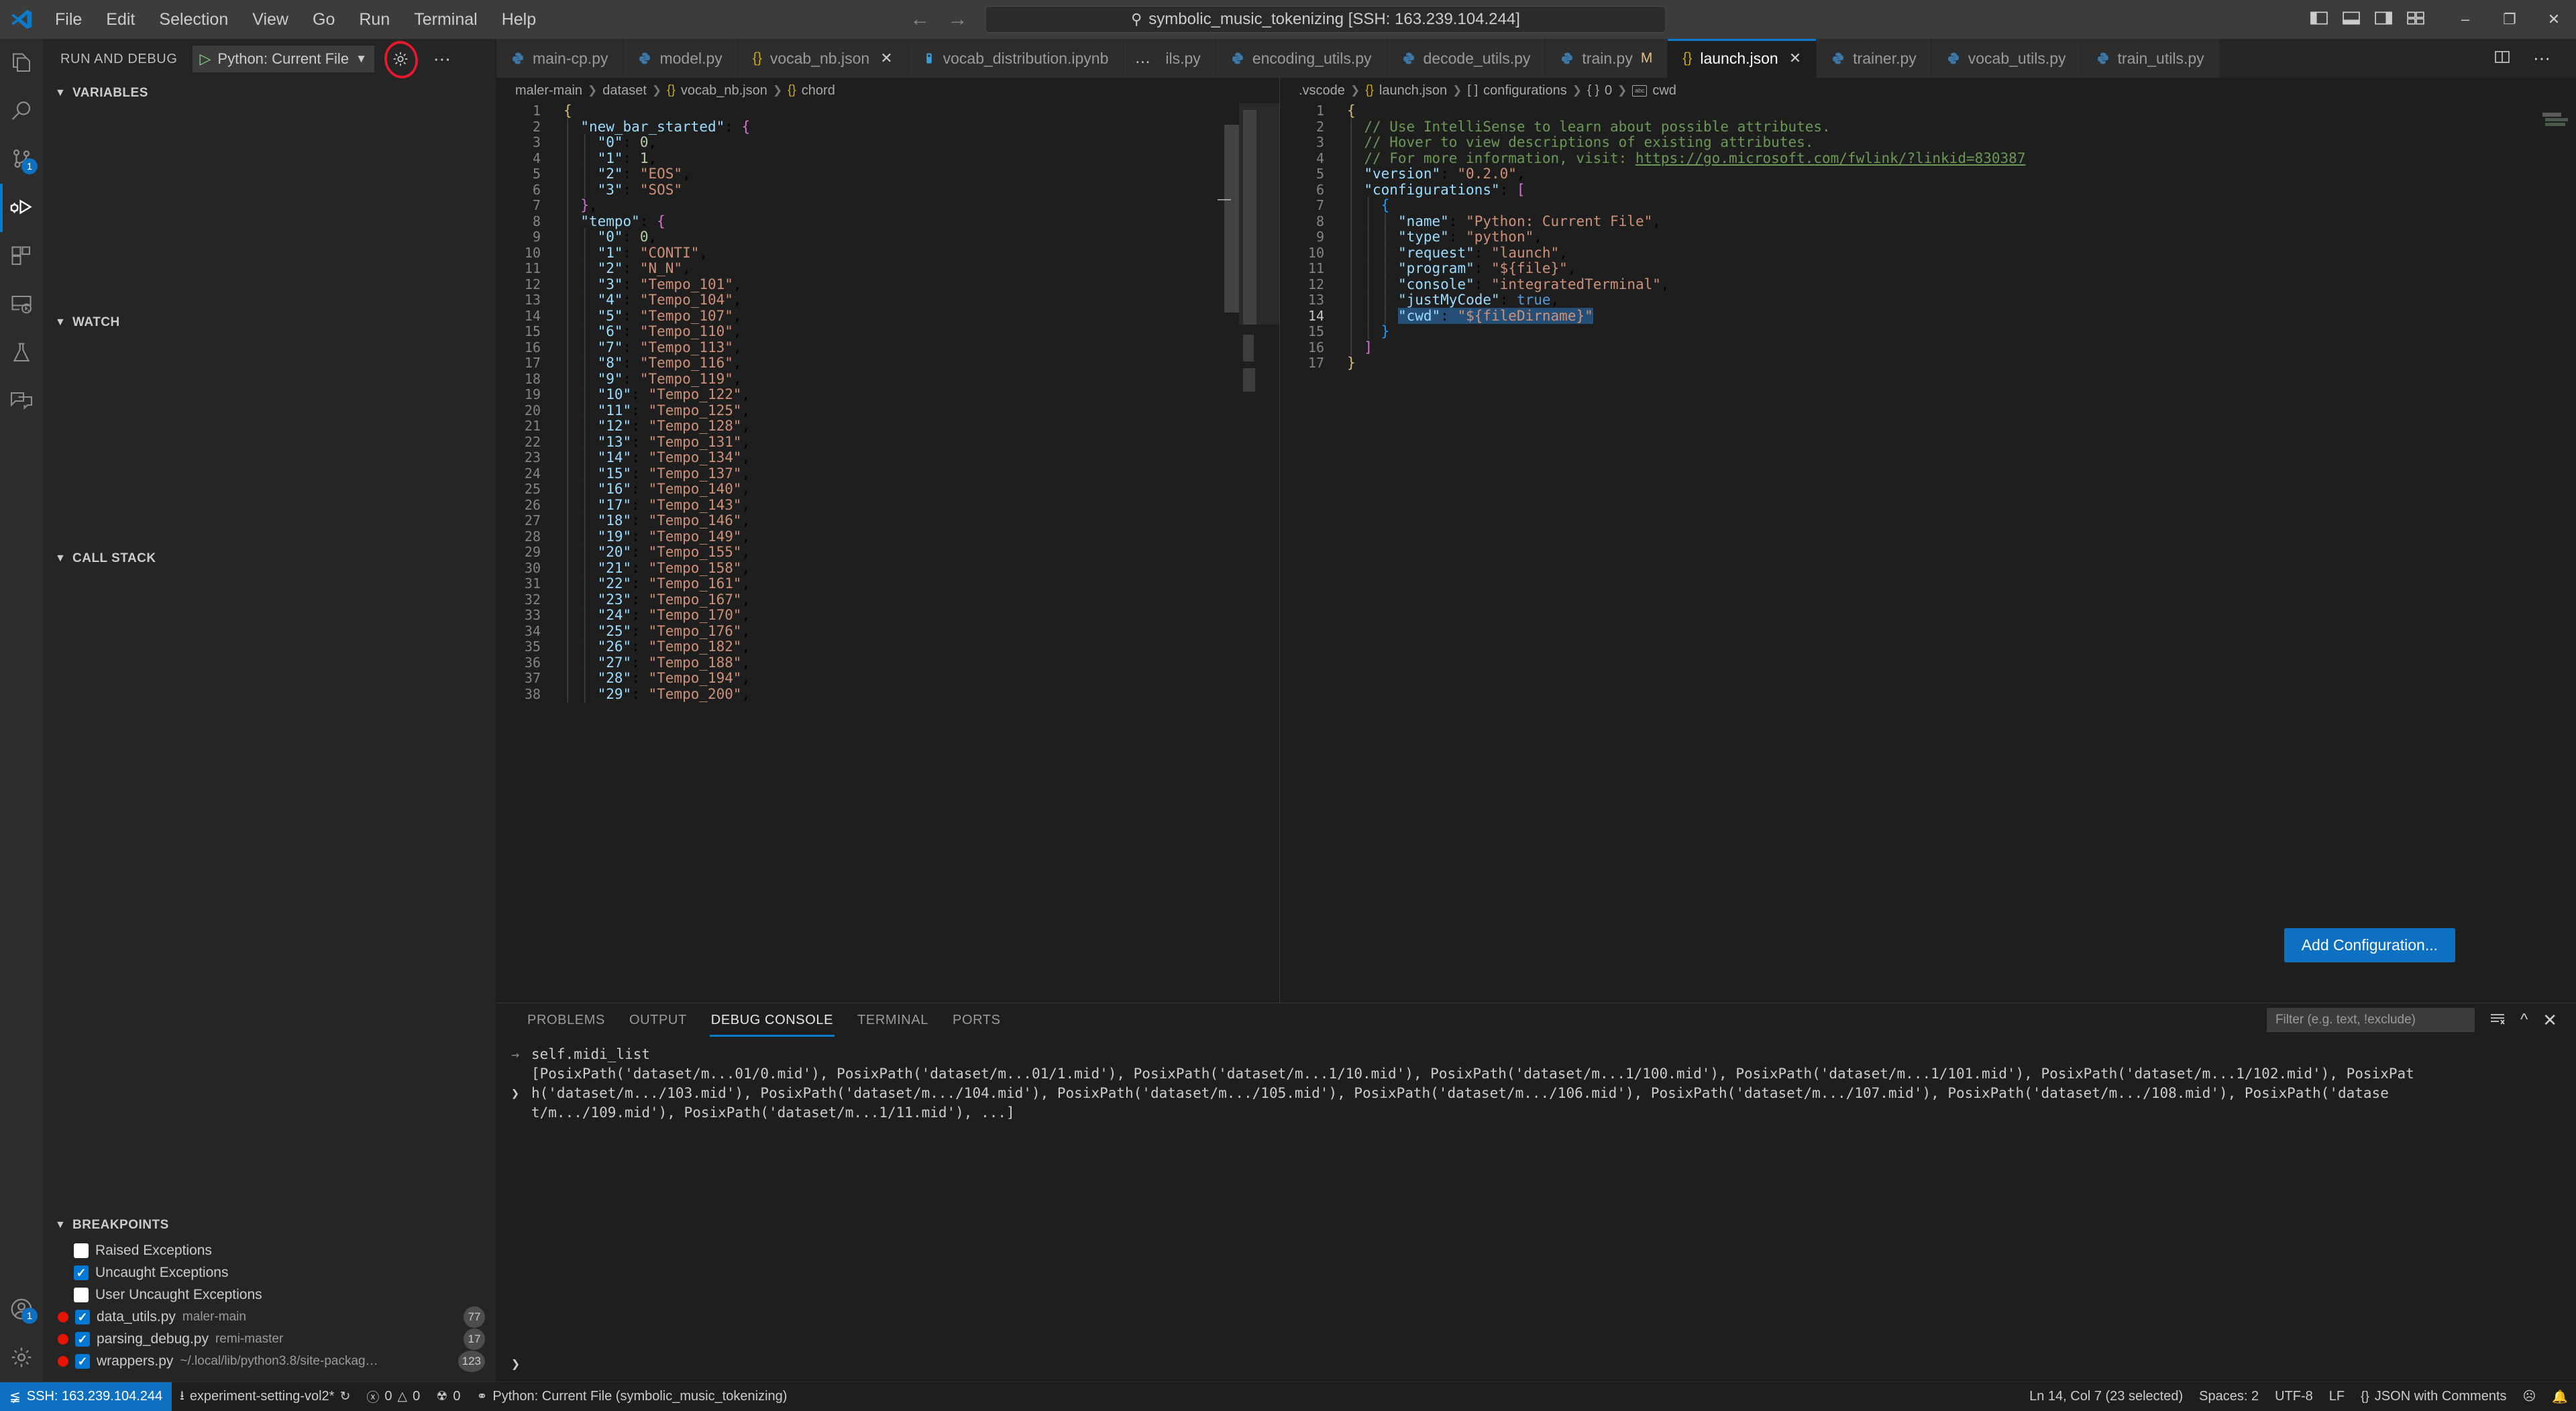  What do you see at coordinates (1607, 58) in the screenshot?
I see `tab-train-py: train.py M` at bounding box center [1607, 58].